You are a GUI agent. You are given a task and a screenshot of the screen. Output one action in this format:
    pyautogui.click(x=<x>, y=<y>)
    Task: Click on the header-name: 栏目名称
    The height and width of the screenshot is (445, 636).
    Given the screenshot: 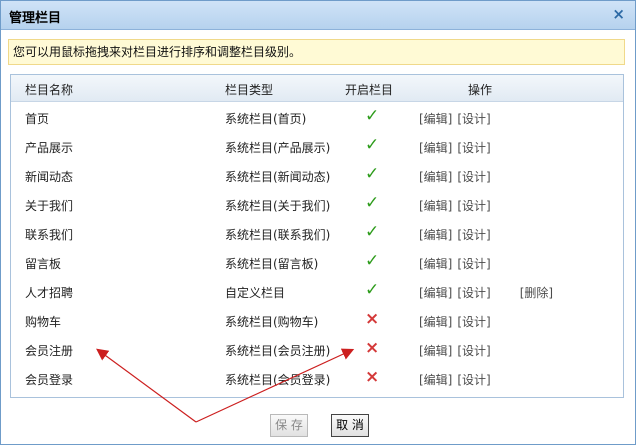 What is the action you would take?
    pyautogui.click(x=49, y=90)
    